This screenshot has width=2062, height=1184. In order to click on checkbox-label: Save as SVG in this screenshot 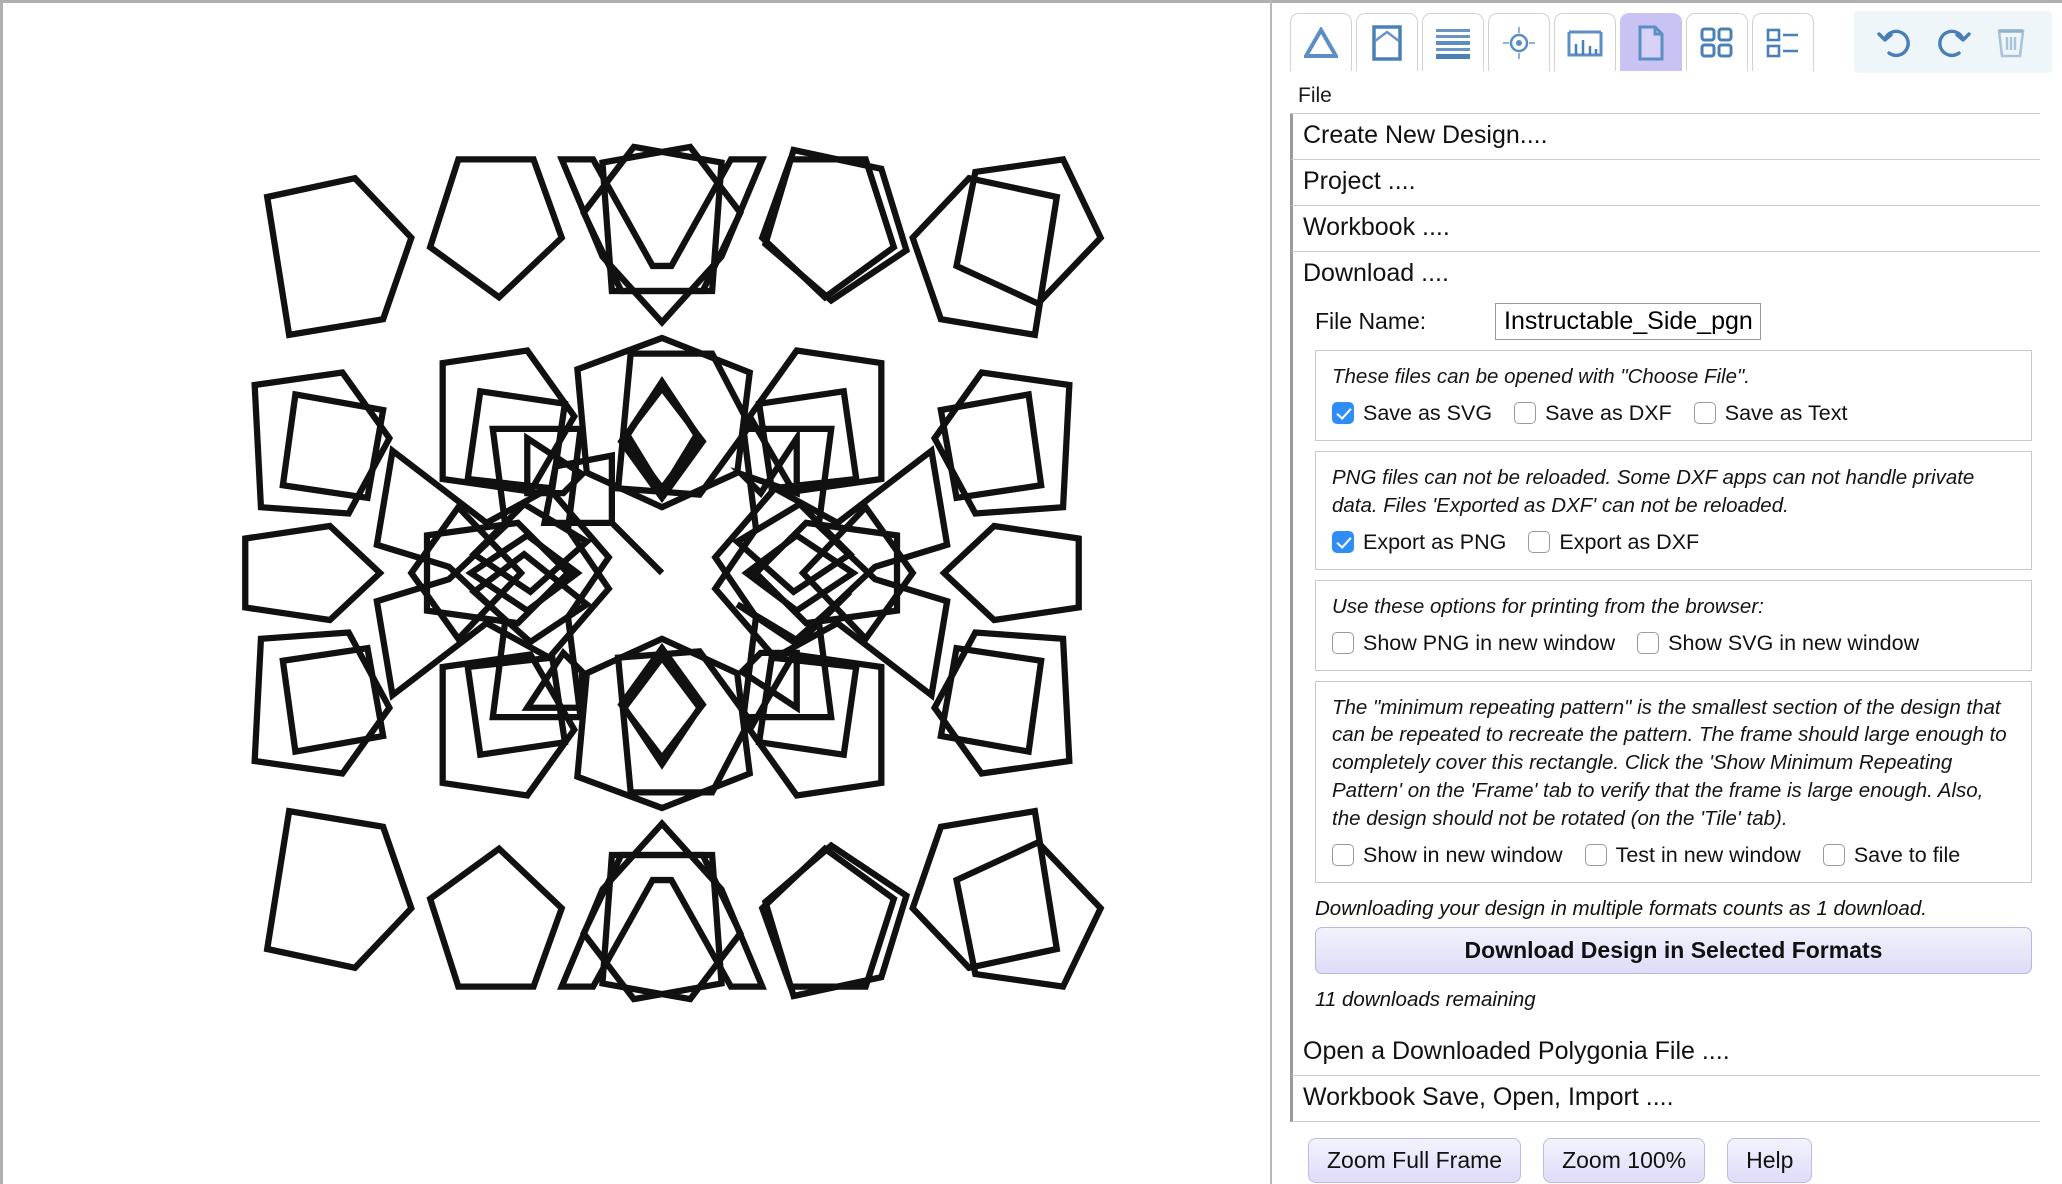, I will do `click(1428, 412)`.